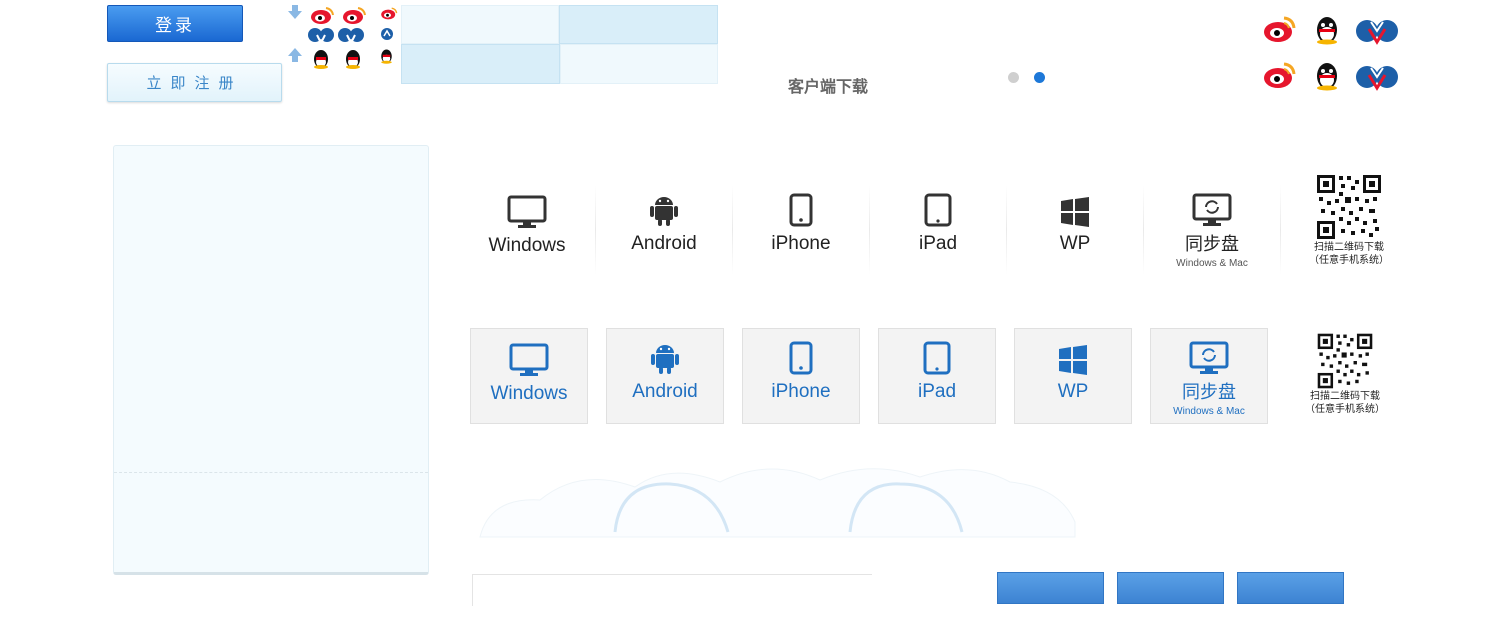 This screenshot has height=620, width=1500. What do you see at coordinates (271, 472) in the screenshot?
I see `left-panel-divider` at bounding box center [271, 472].